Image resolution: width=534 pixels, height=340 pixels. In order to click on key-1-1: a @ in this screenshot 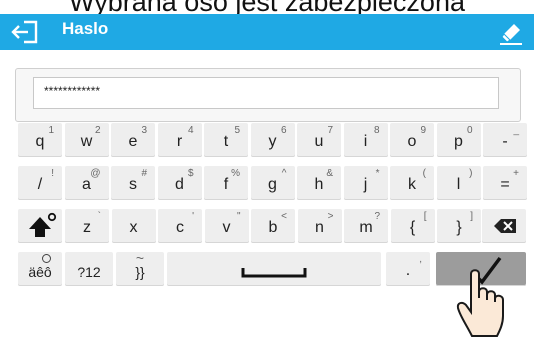, I will do `click(86, 183)`.